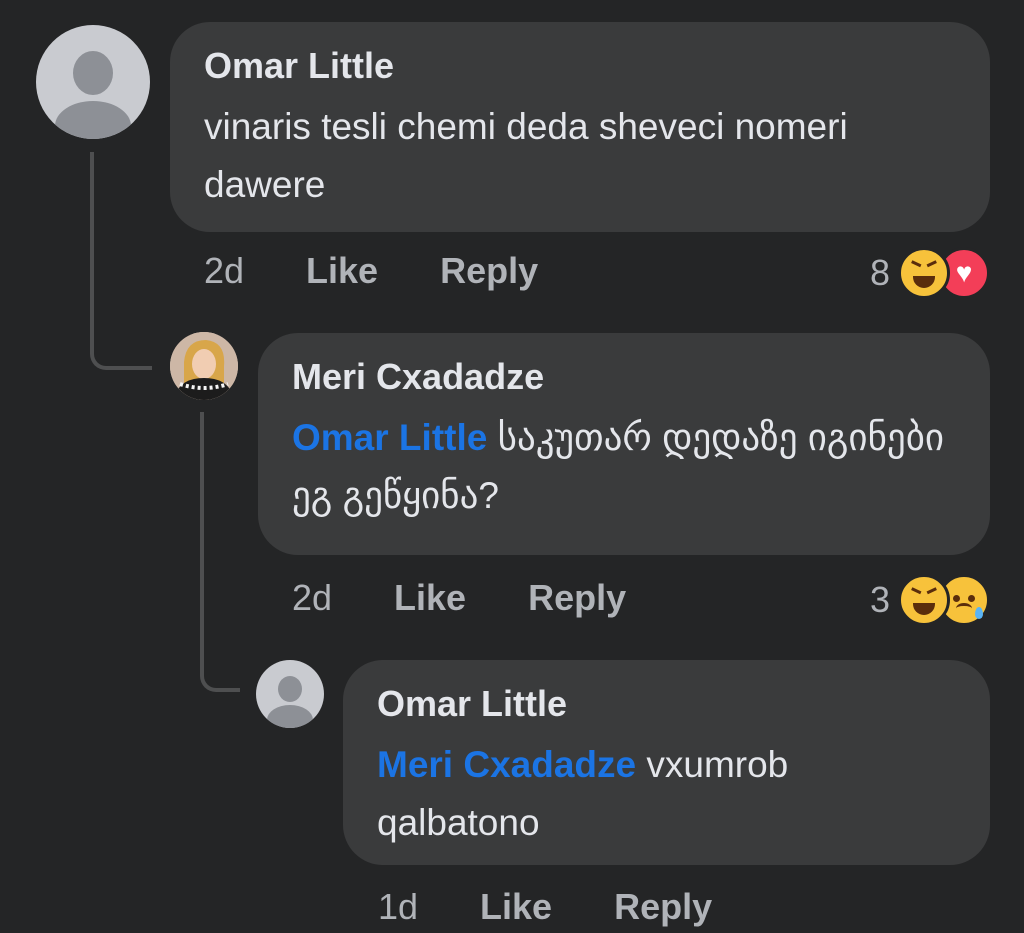  Describe the element at coordinates (879, 272) in the screenshot. I see `reaction-count: 8` at that location.